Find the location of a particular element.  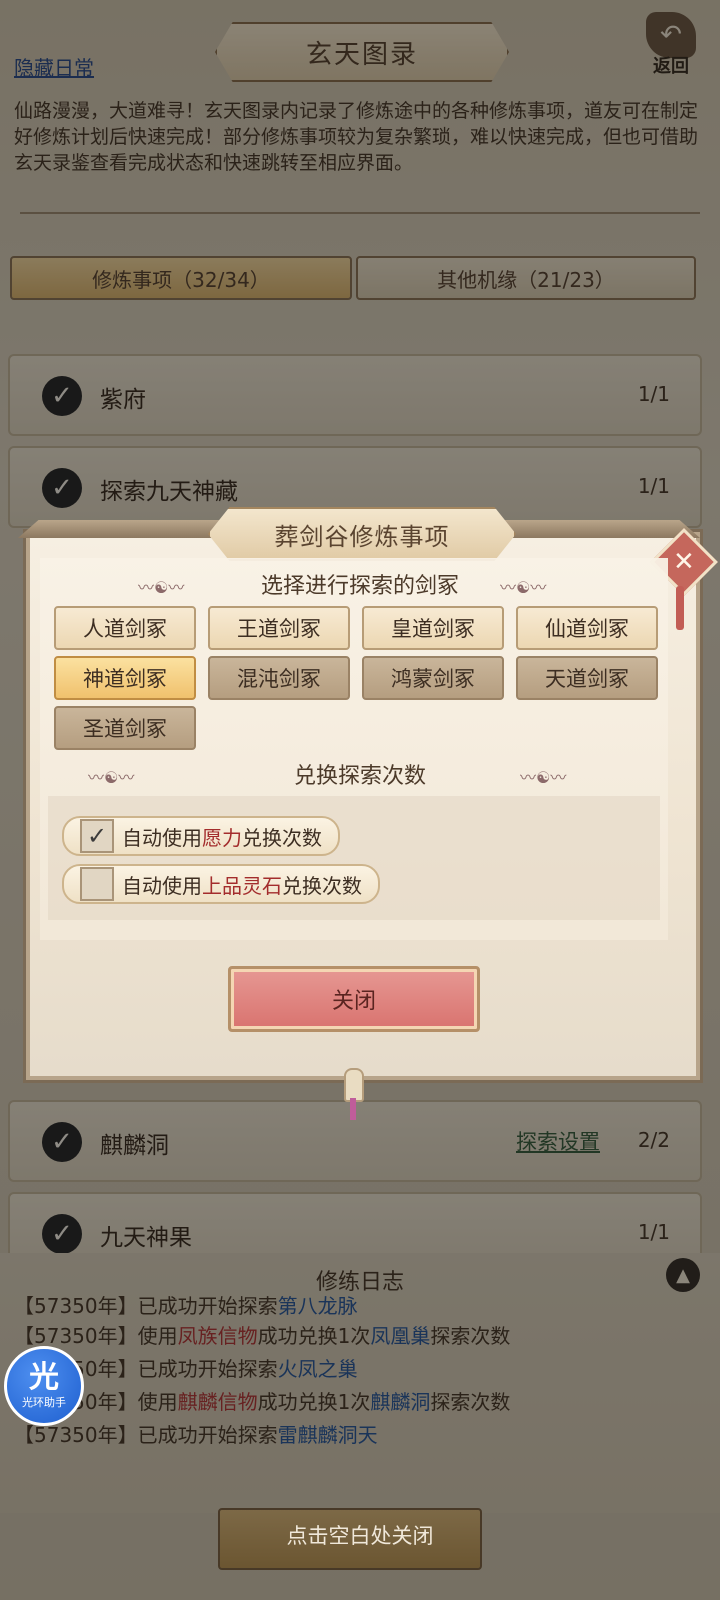

close-button: 关闭 is located at coordinates (354, 999).